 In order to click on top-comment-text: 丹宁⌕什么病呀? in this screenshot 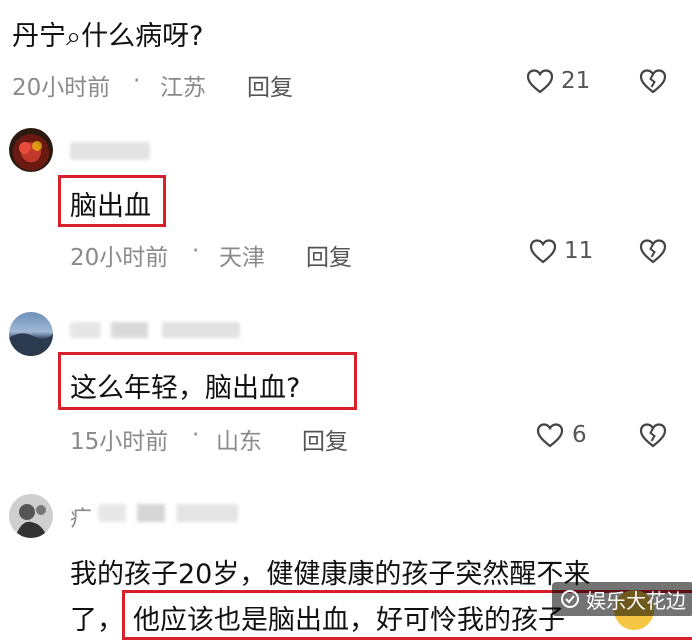, I will do `click(108, 36)`.